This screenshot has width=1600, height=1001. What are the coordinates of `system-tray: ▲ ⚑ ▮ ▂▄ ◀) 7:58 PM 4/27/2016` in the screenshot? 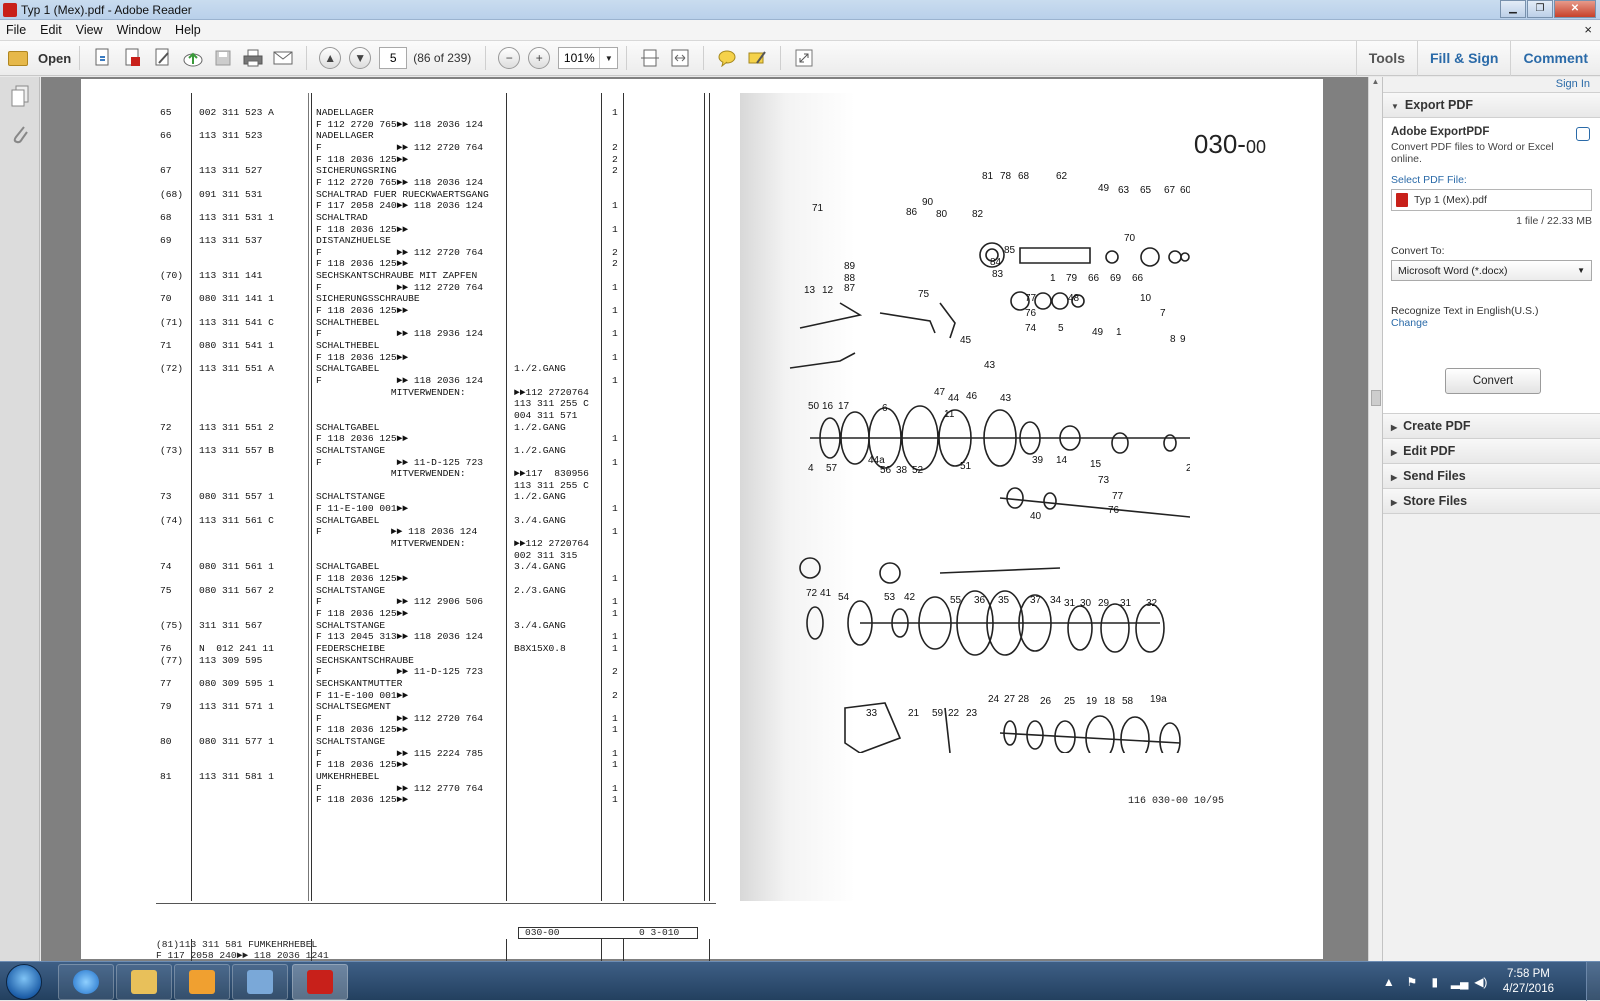 It's located at (1468, 981).